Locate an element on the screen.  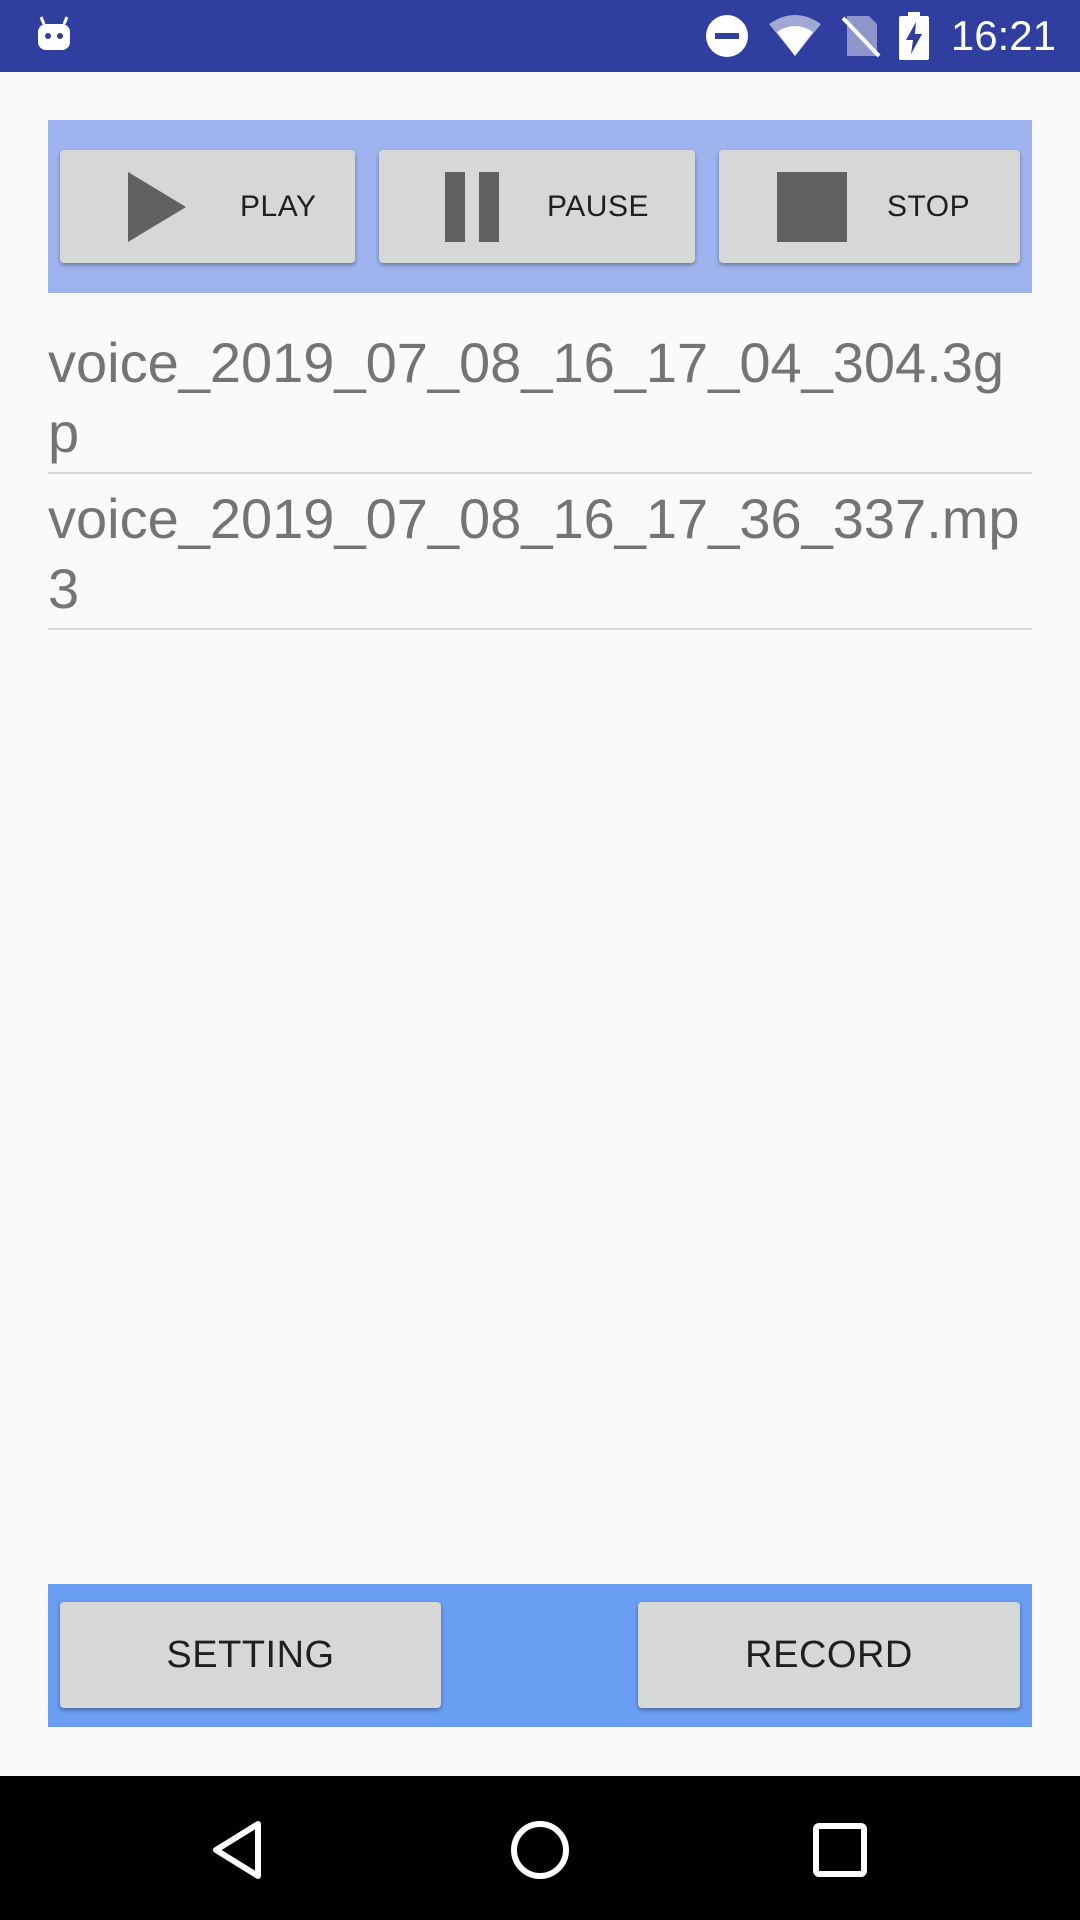
setting-button: SETTING is located at coordinates (250, 1655).